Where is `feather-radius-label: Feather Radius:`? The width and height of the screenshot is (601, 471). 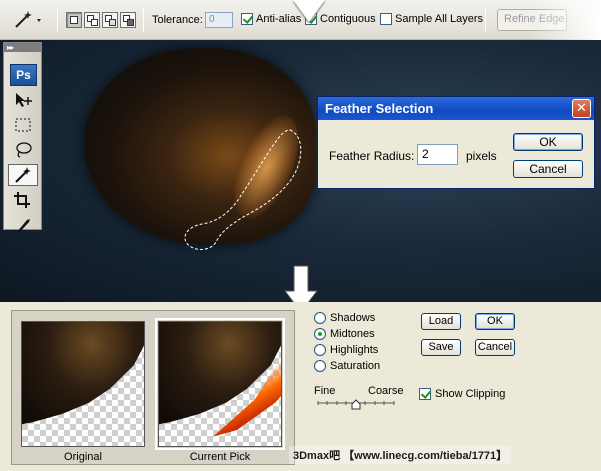
feather-radius-label: Feather Radius: is located at coordinates (372, 156).